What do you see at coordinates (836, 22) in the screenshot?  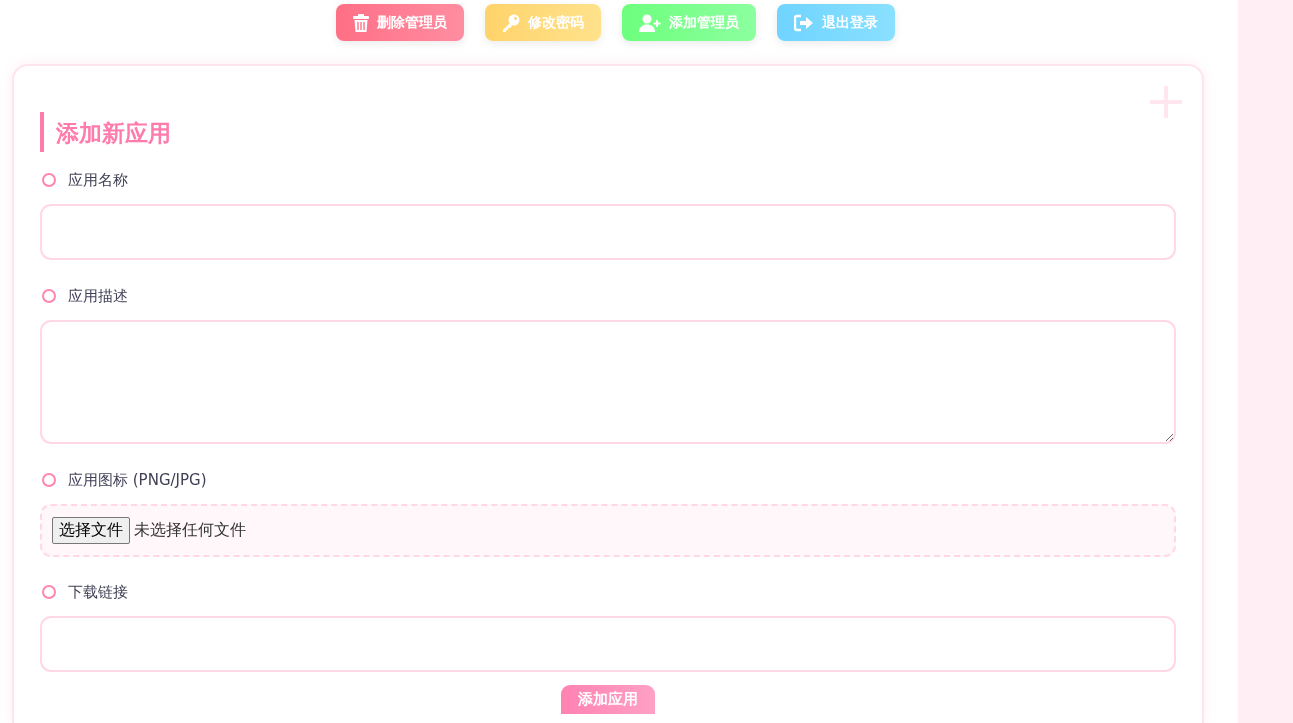 I see `logout-button: 退出登录` at bounding box center [836, 22].